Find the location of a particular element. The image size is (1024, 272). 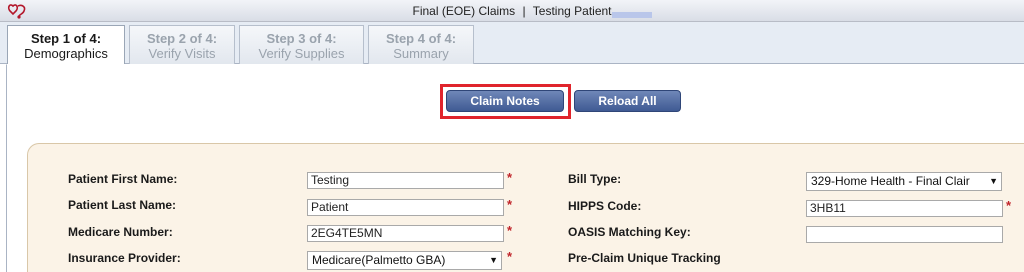

medicare-number-label: Medicare Number: is located at coordinates (120, 232).